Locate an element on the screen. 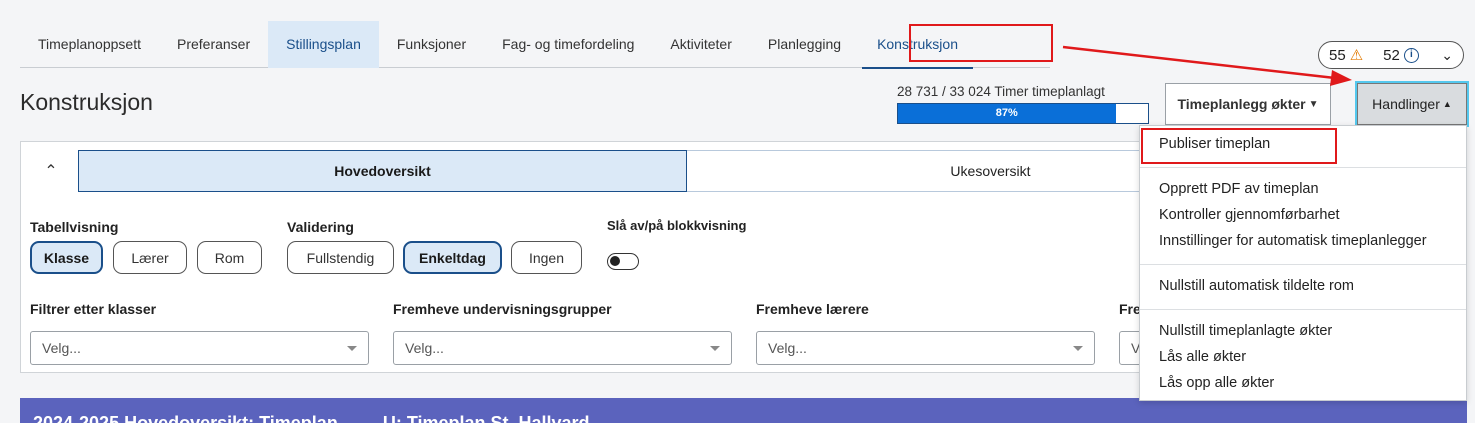  menu-item-nullstill-okter: Nullstill timeplanlagte økter is located at coordinates (1245, 331).